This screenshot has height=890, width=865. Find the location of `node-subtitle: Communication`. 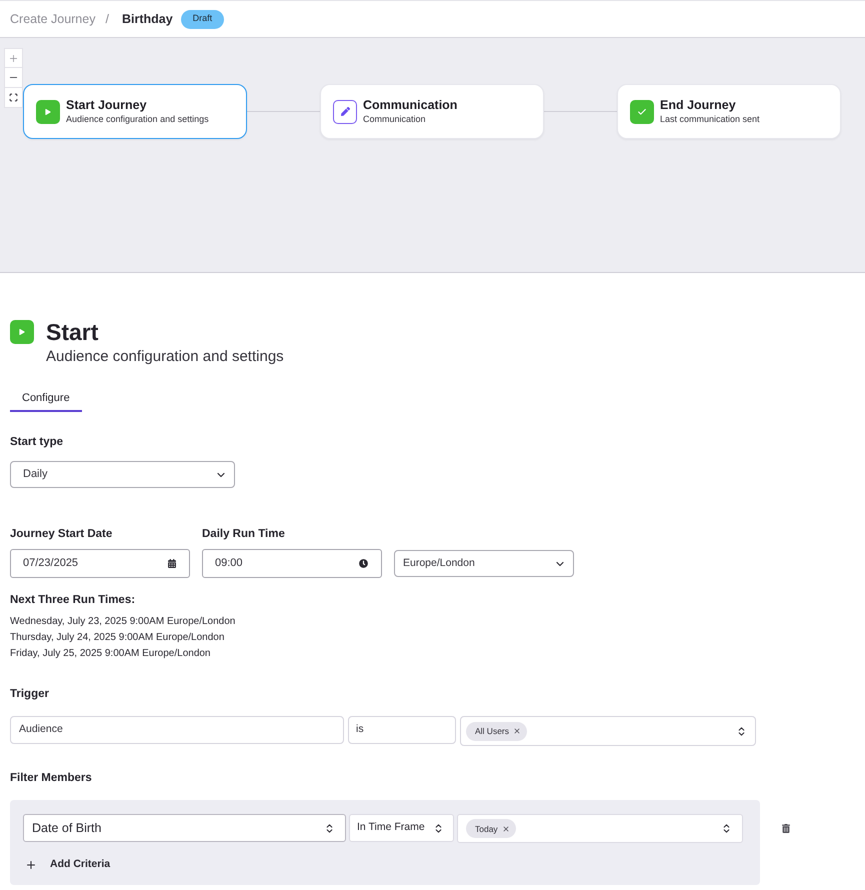

node-subtitle: Communication is located at coordinates (395, 119).